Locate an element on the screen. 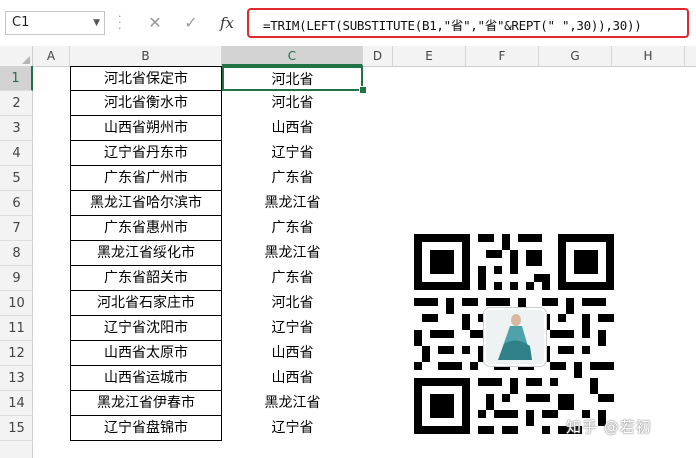  column-header-a: A is located at coordinates (51, 56).